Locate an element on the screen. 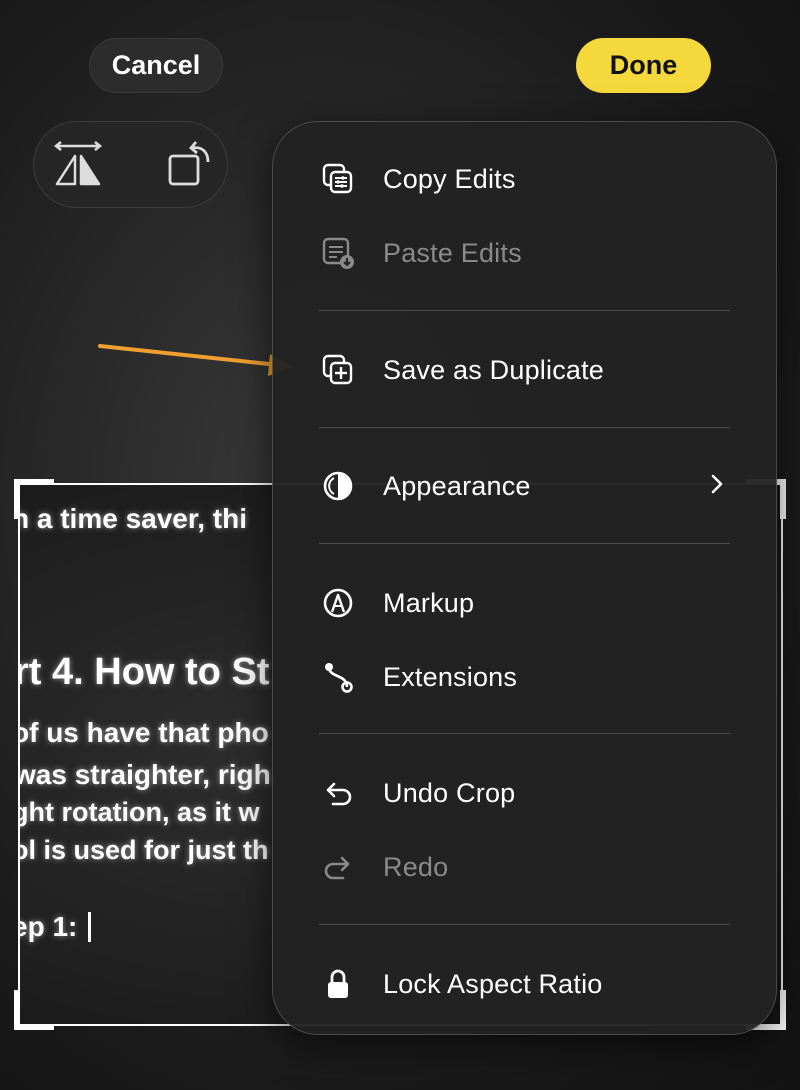  crop-handle-top-left-v is located at coordinates (17, 499).